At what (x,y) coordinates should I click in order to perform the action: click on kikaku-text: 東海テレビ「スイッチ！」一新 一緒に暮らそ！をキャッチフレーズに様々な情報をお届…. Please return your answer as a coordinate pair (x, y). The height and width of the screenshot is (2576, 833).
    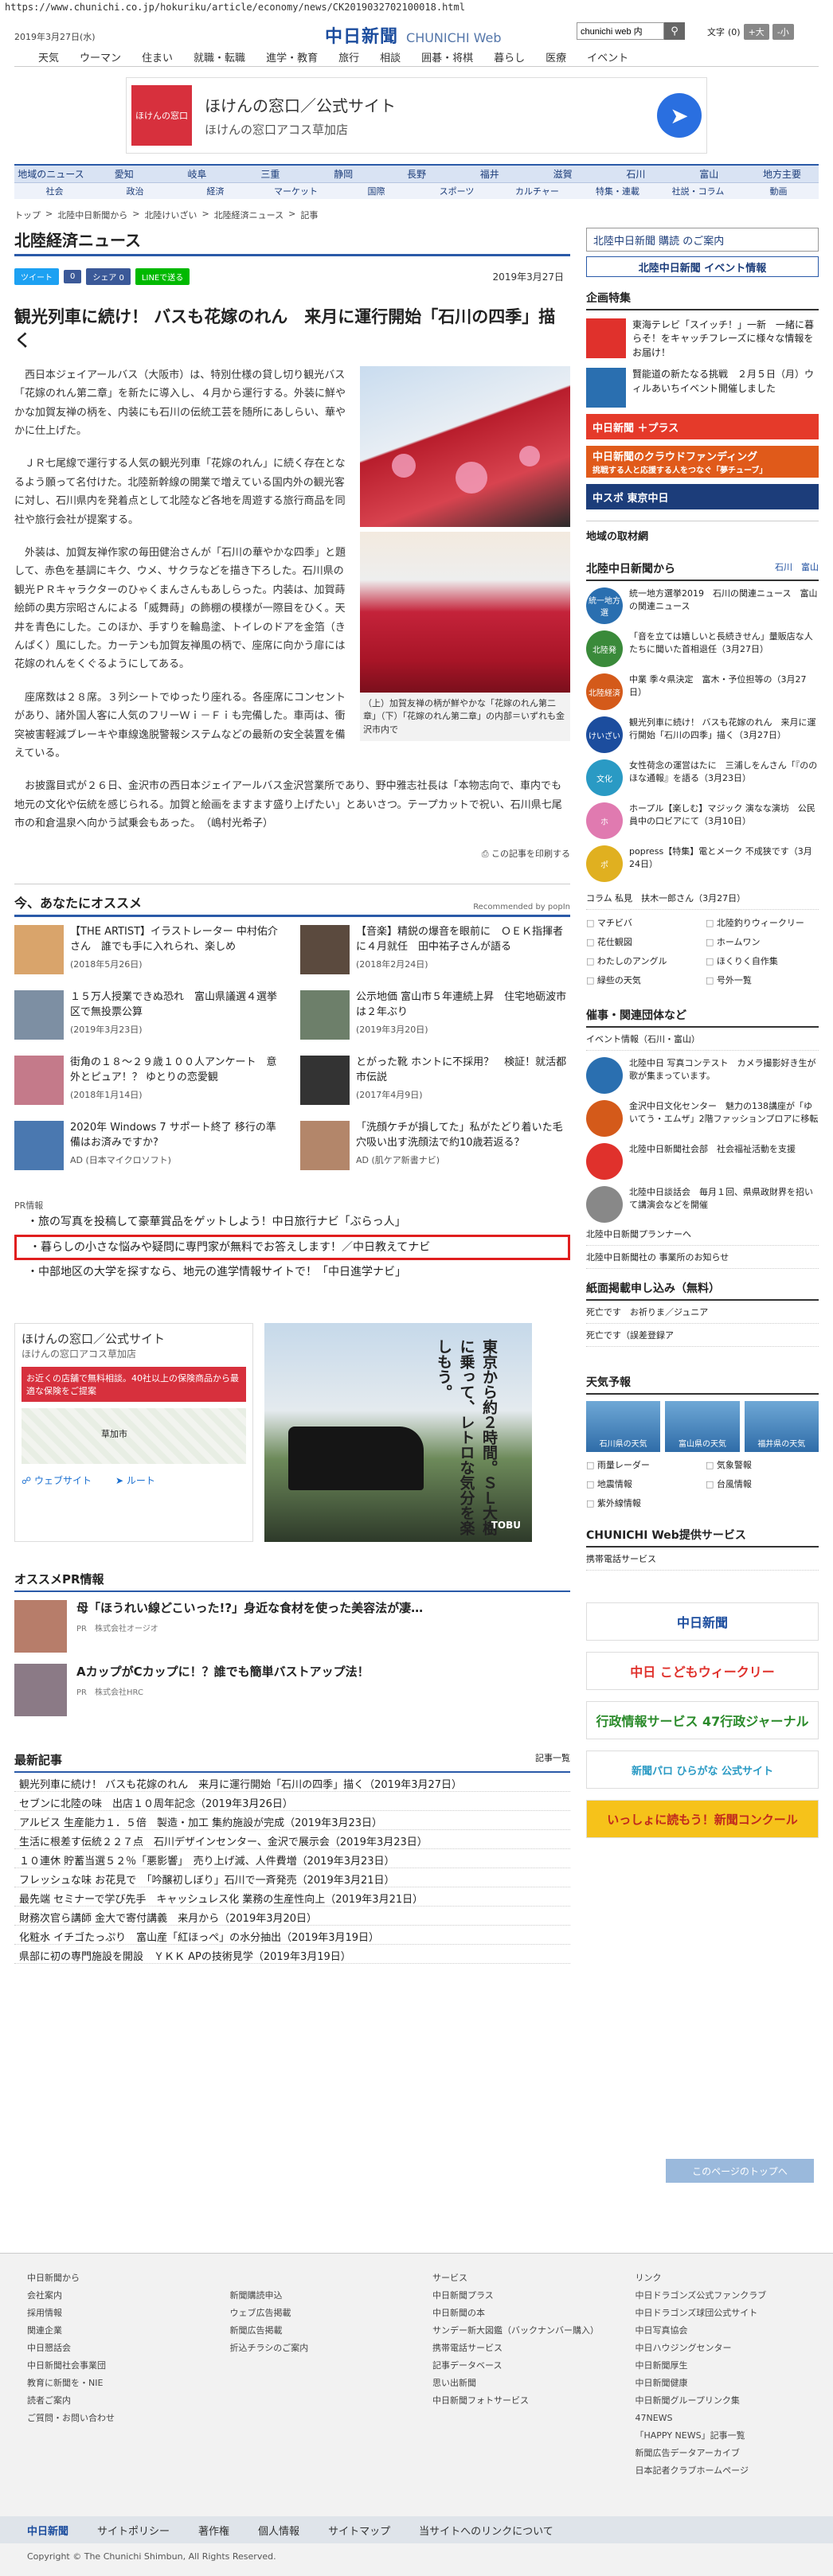
    Looking at the image, I should click on (726, 339).